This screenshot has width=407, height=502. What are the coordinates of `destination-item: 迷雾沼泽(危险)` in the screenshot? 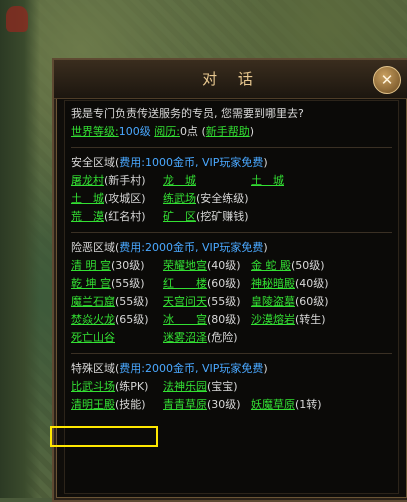 It's located at (200, 338).